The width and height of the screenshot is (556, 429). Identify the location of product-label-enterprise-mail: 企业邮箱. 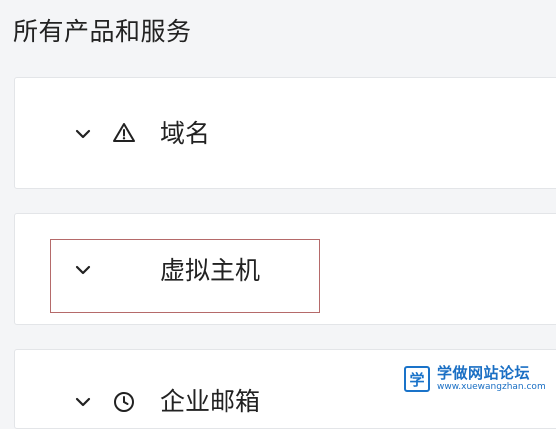
(210, 401).